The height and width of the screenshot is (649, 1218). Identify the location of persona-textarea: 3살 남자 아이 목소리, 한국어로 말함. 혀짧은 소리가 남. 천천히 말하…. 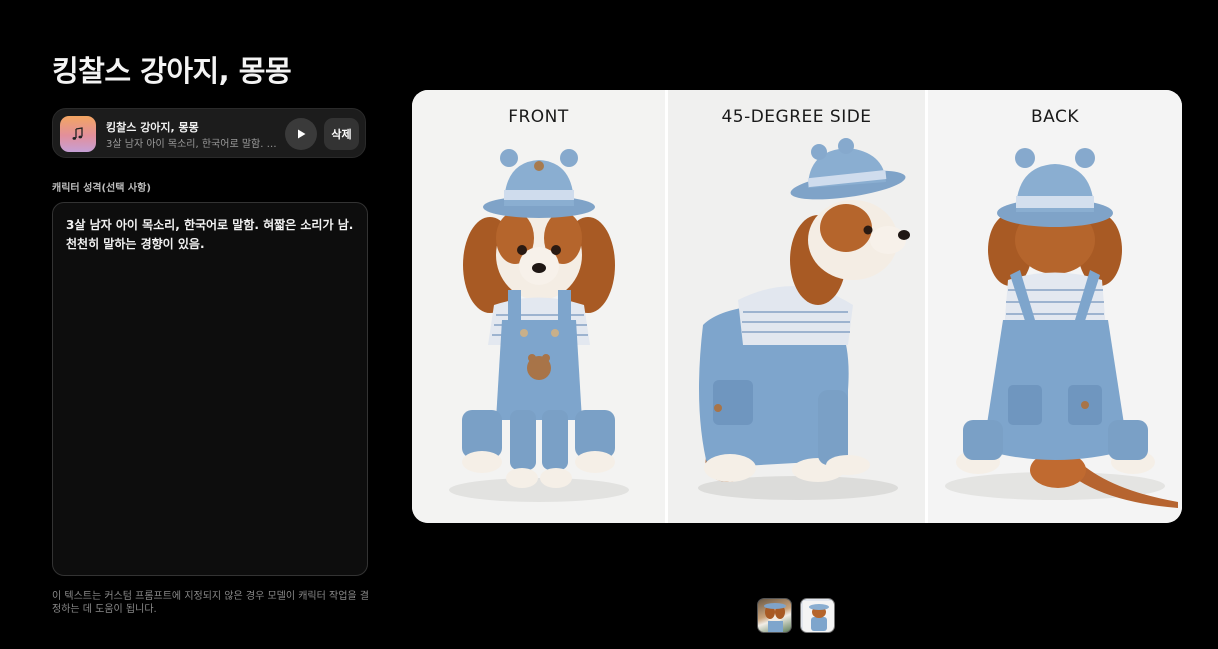
(210, 389).